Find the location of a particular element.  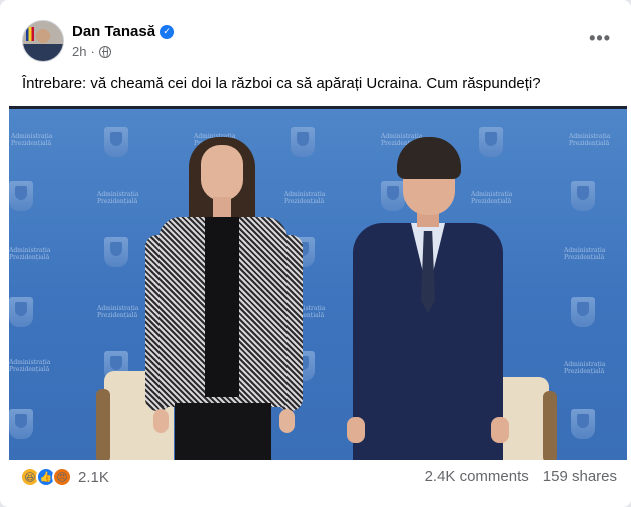

angry-reaction-icon: 😠 is located at coordinates (62, 477).